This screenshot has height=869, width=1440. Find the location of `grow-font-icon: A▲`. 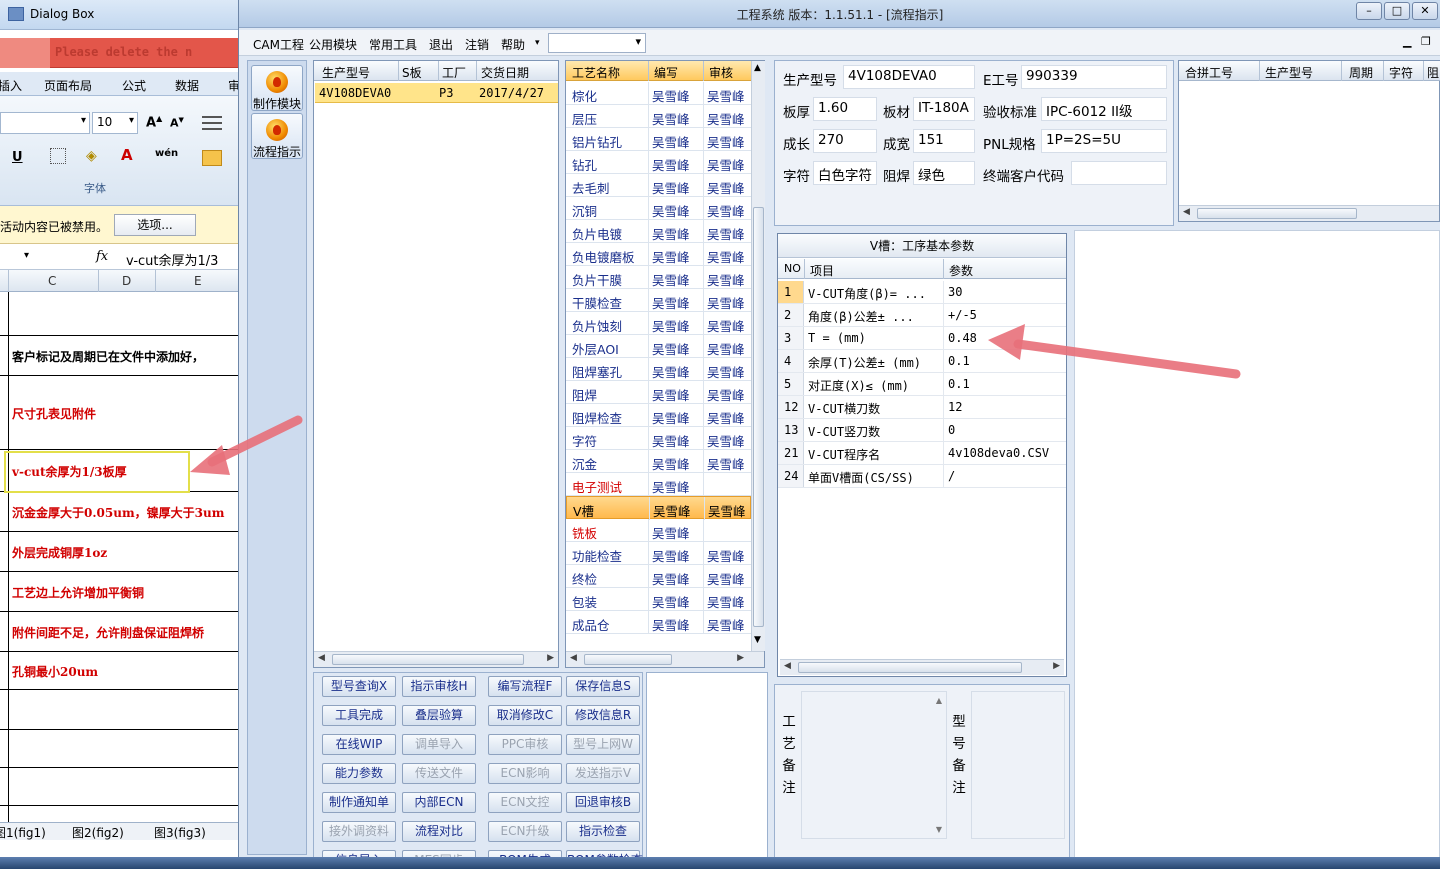

grow-font-icon: A▲ is located at coordinates (154, 122).